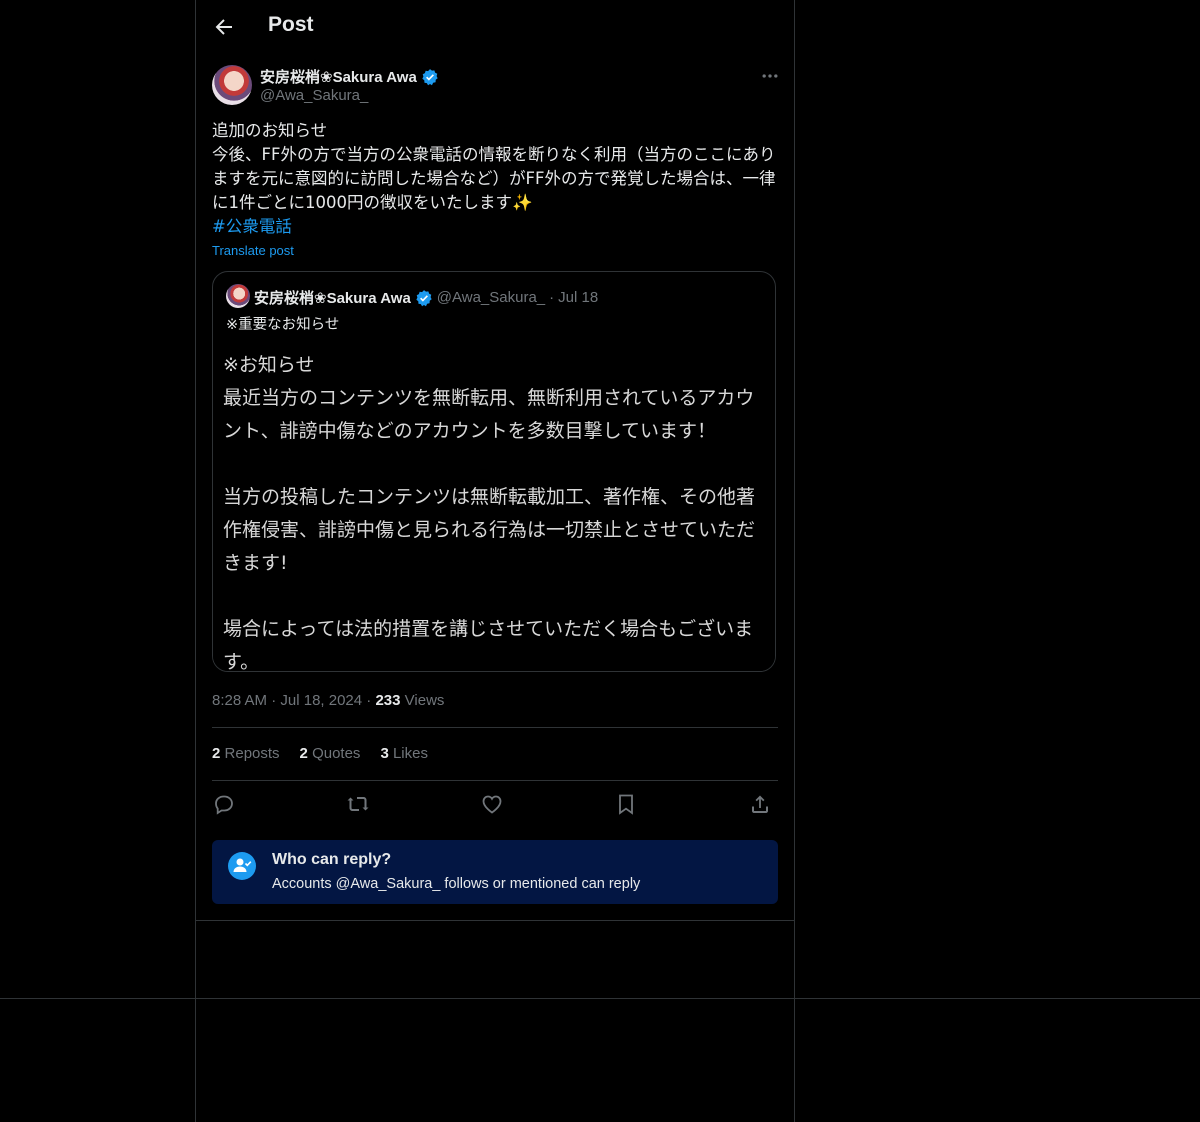 The width and height of the screenshot is (1200, 1122). I want to click on translate-post-link: Translate post, so click(253, 250).